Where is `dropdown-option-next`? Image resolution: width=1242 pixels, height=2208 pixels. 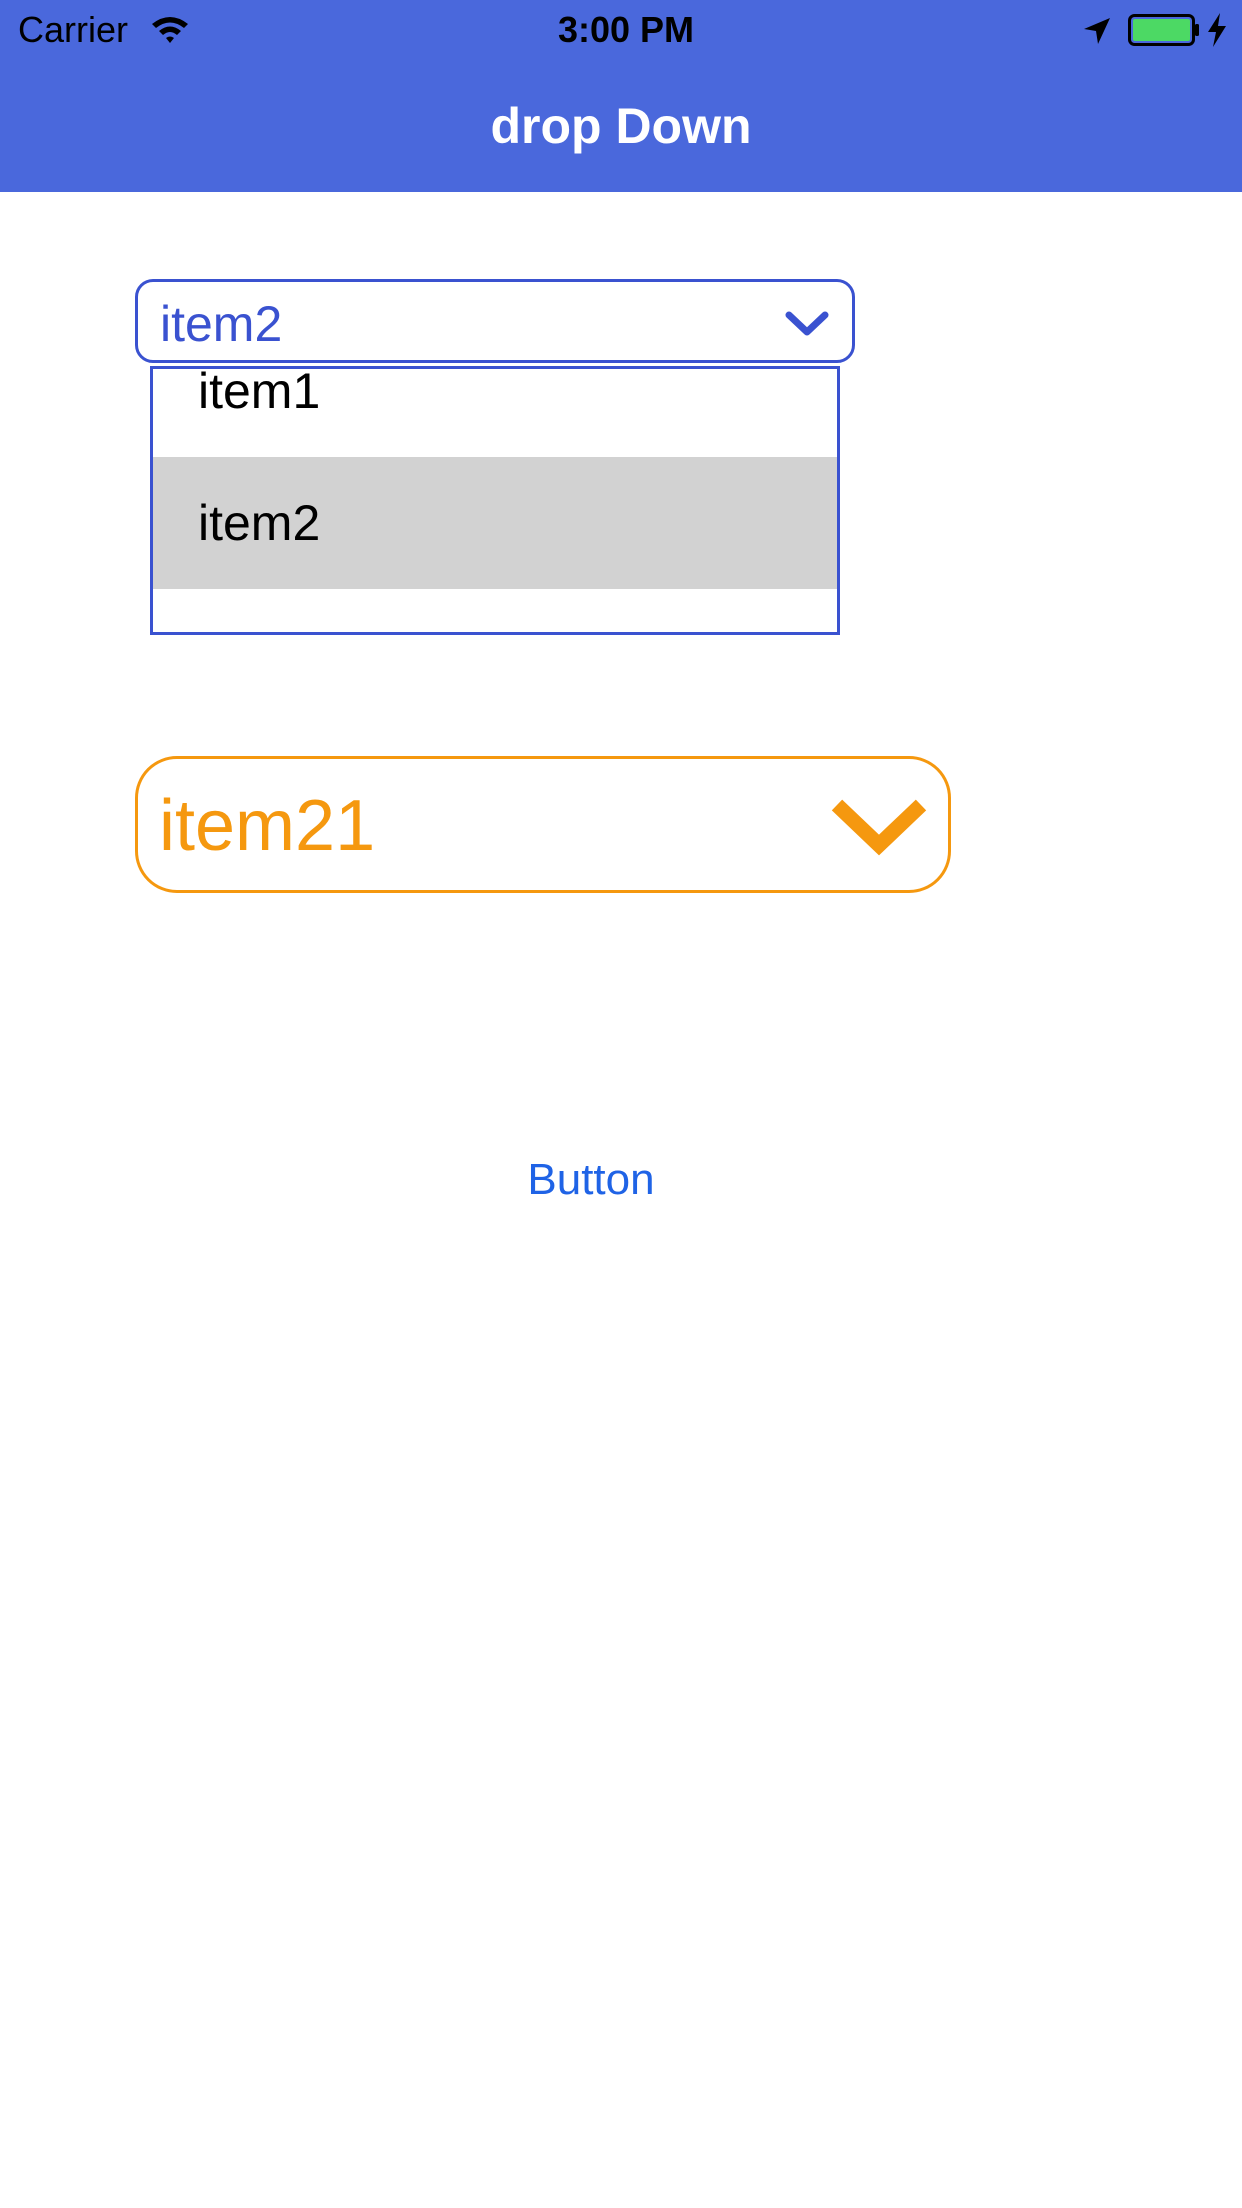 dropdown-option-next is located at coordinates (495, 610).